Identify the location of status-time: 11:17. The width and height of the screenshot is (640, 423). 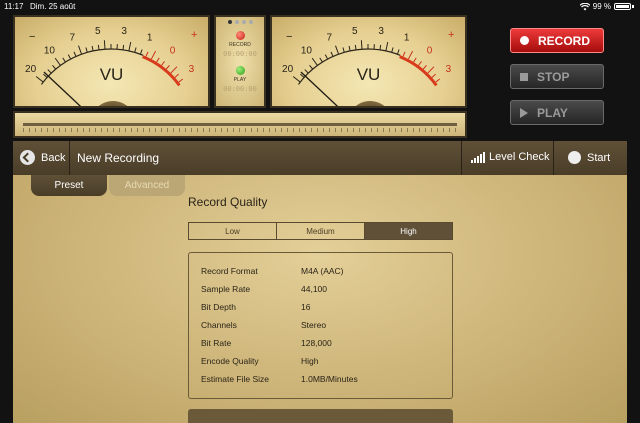
(14, 6).